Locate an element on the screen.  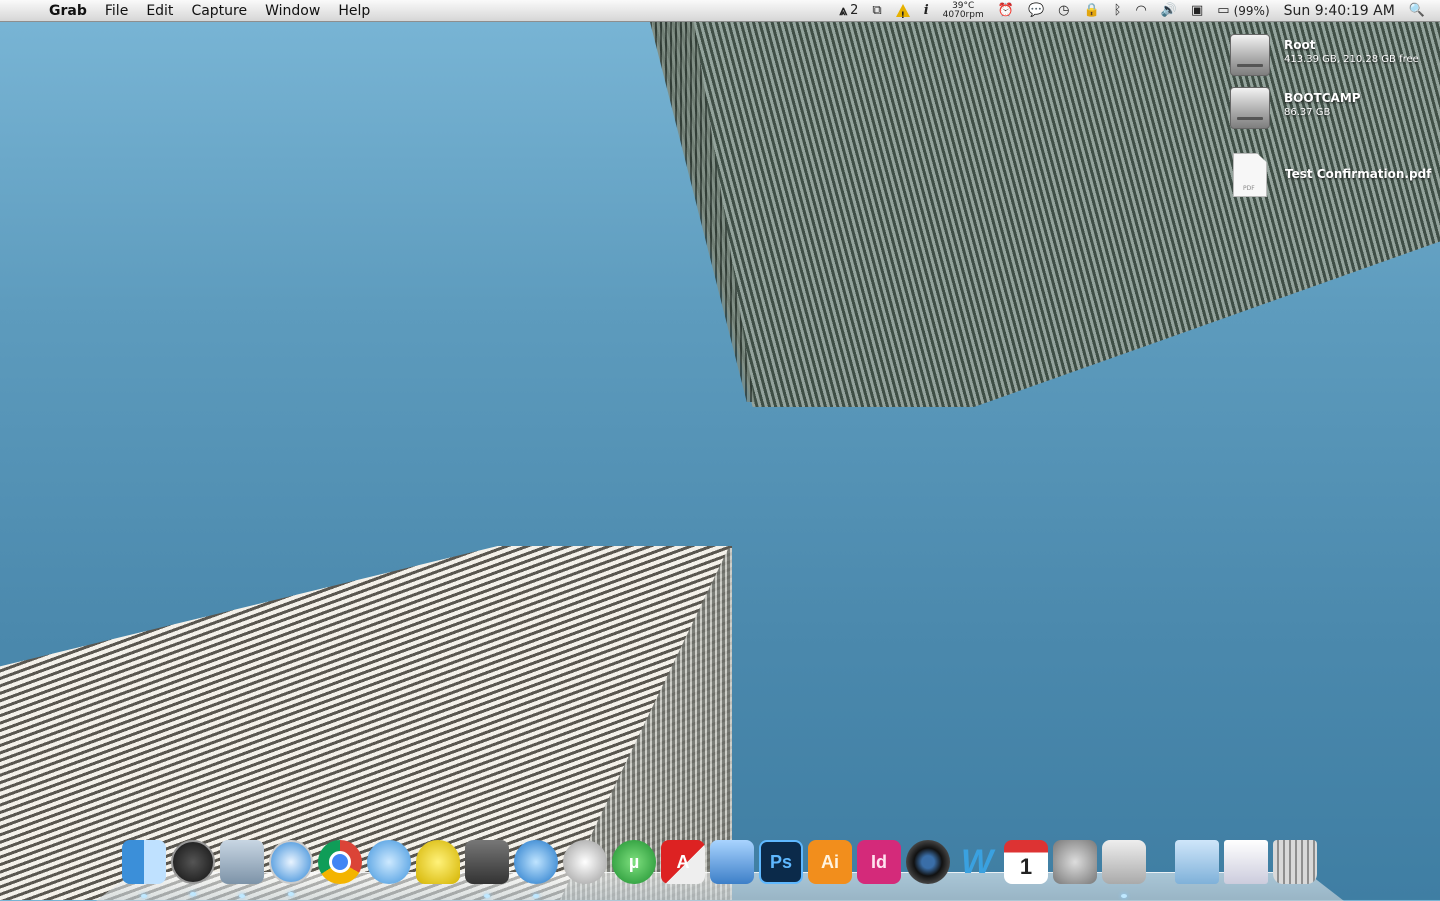
display-mirror-icon: ⧉ is located at coordinates (876, 11).